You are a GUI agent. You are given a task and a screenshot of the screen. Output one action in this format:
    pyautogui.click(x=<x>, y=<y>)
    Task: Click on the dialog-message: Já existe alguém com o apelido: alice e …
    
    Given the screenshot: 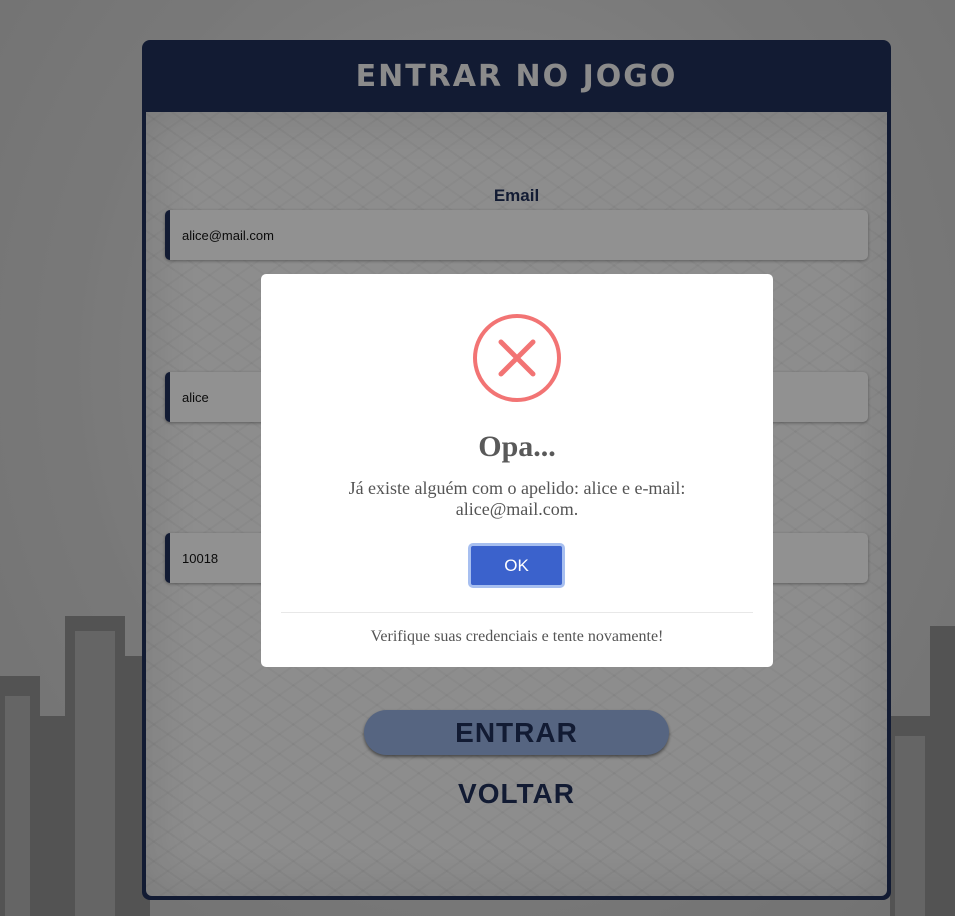 What is the action you would take?
    pyautogui.click(x=517, y=498)
    